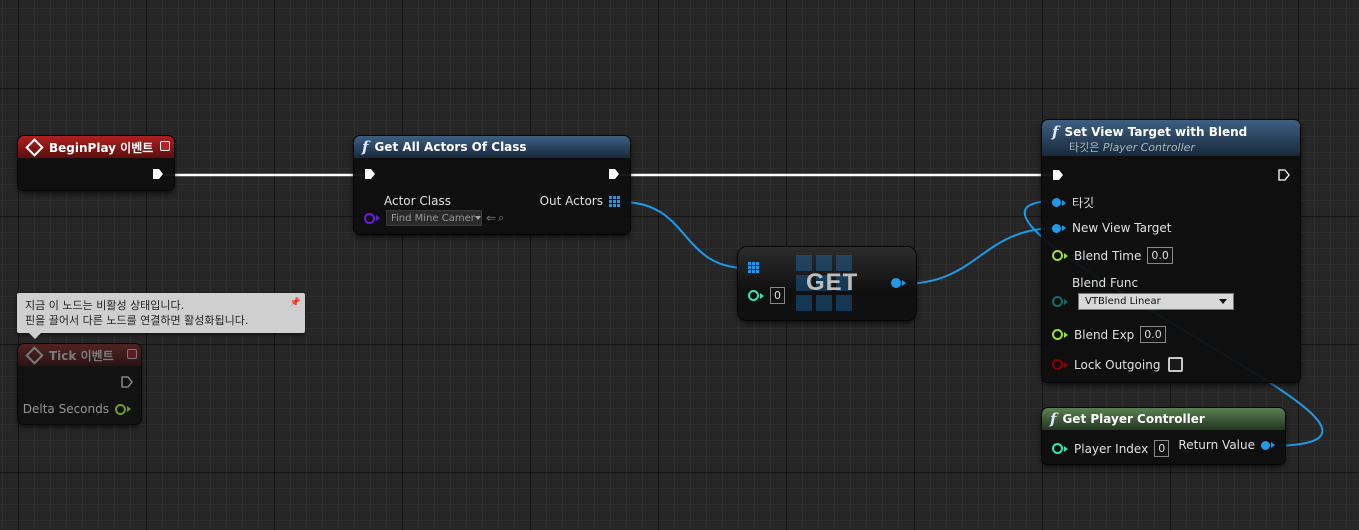 This screenshot has width=1359, height=530. Describe the element at coordinates (766, 295) in the screenshot. I see `get-index-pin: 0` at that location.